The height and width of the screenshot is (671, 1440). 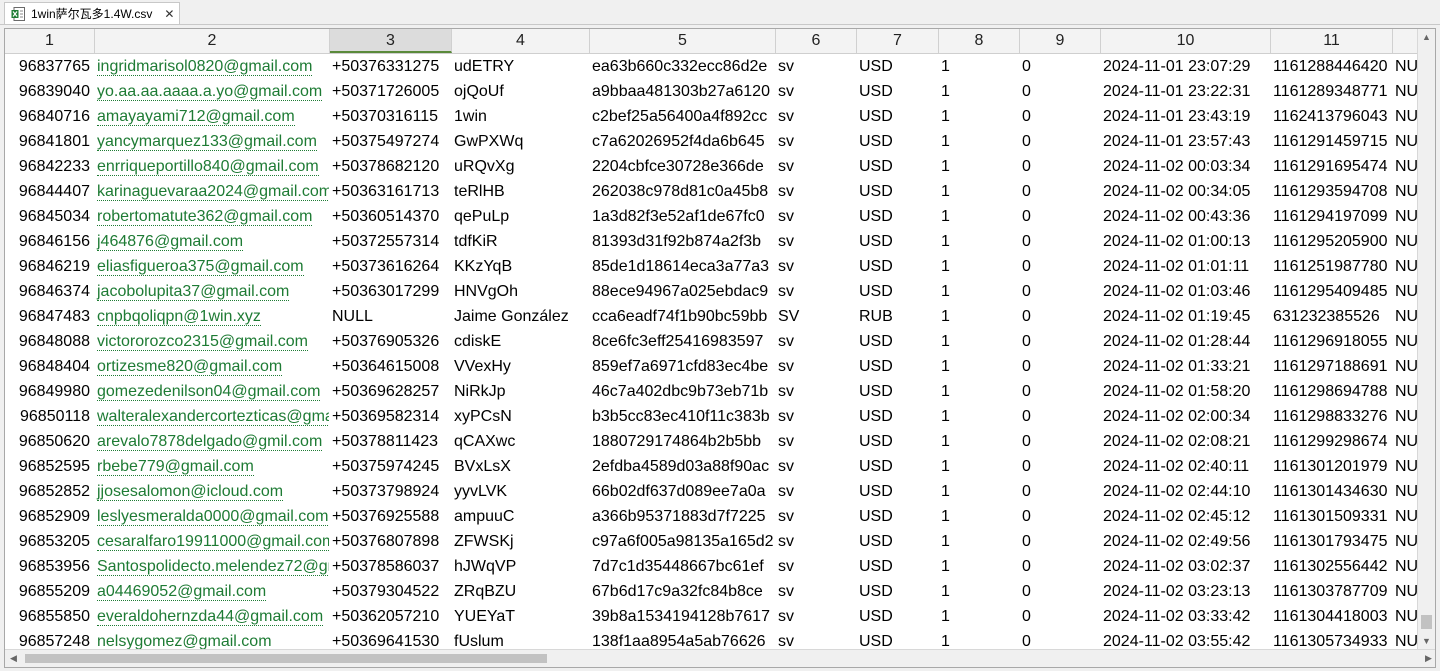 I want to click on table-cell: 96849980, so click(x=50, y=391).